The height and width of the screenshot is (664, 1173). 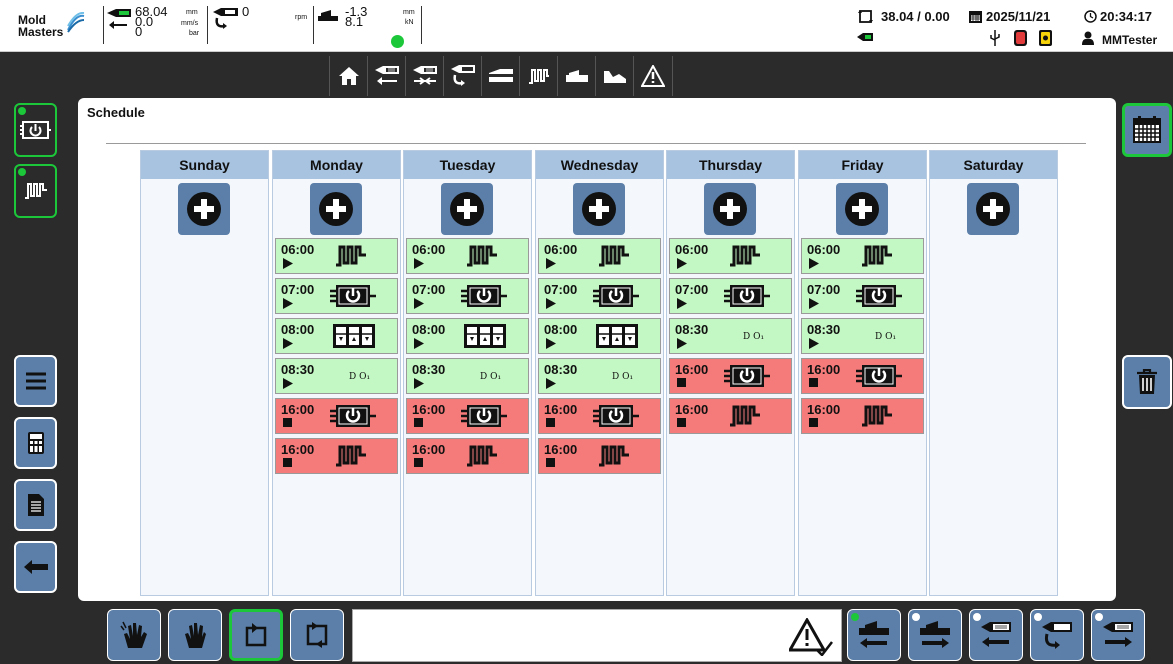 What do you see at coordinates (599, 165) in the screenshot?
I see `day-header: Wednesday` at bounding box center [599, 165].